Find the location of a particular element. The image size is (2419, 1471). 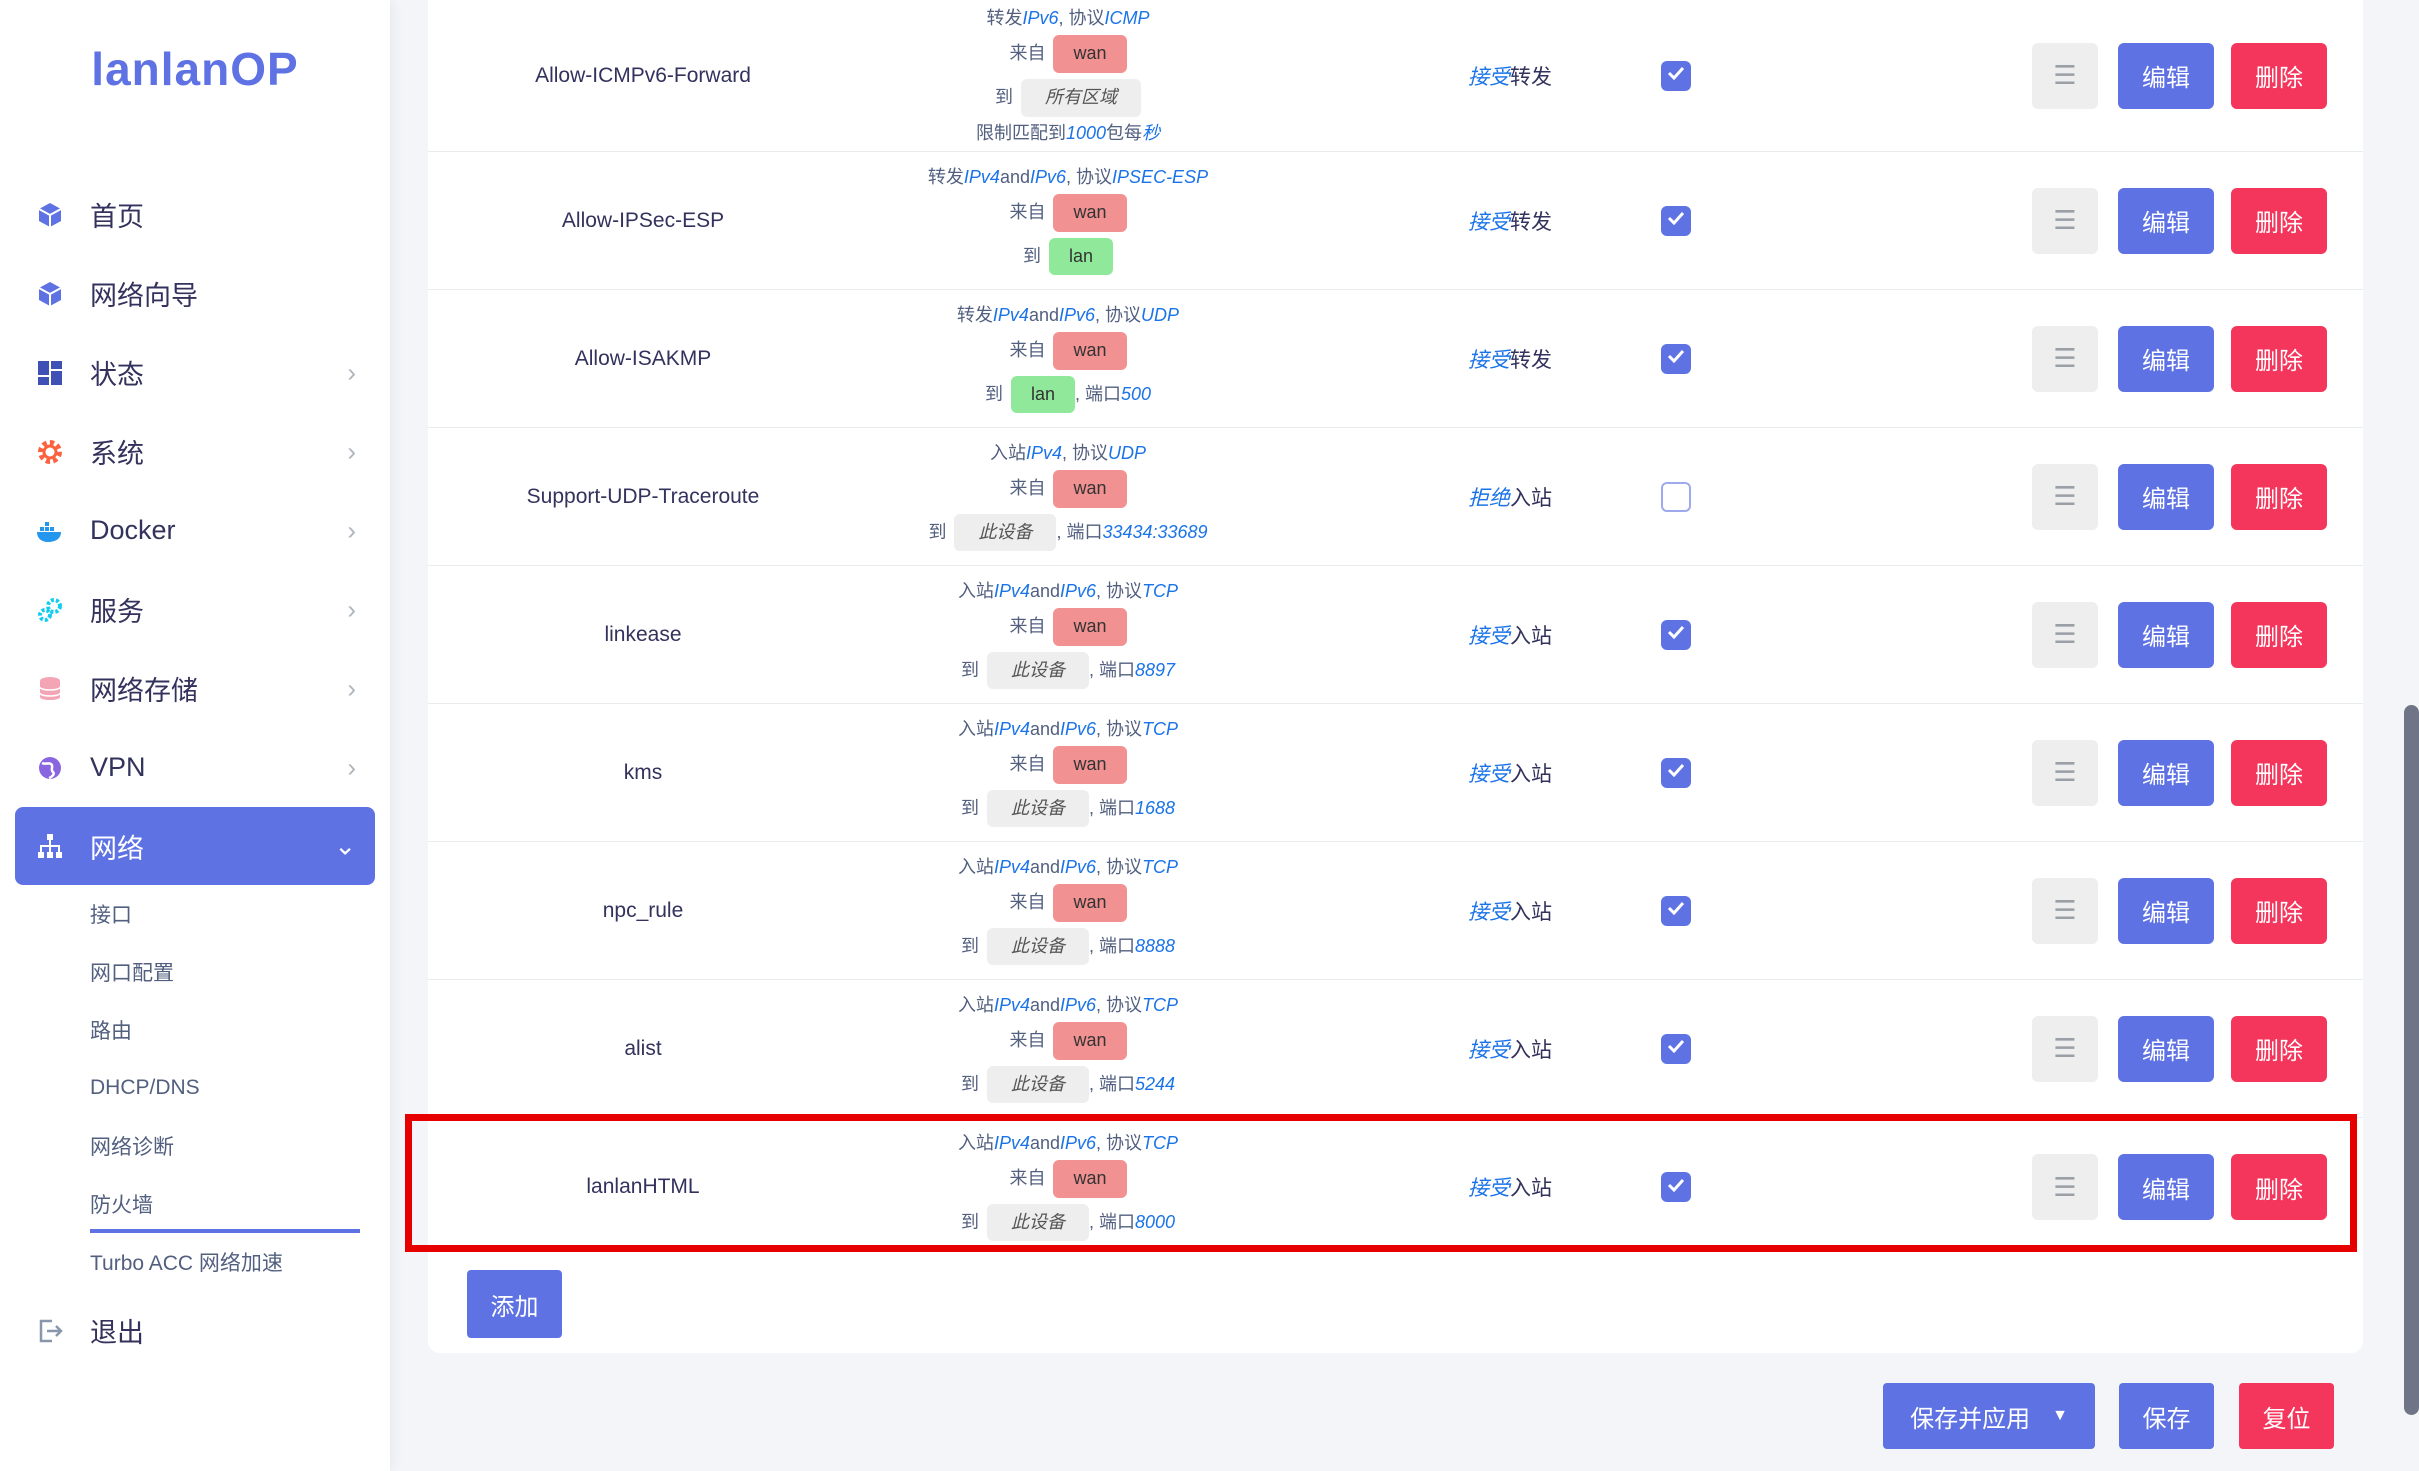

sidebar-item-network: 网络 ⌄ is located at coordinates (195, 846).